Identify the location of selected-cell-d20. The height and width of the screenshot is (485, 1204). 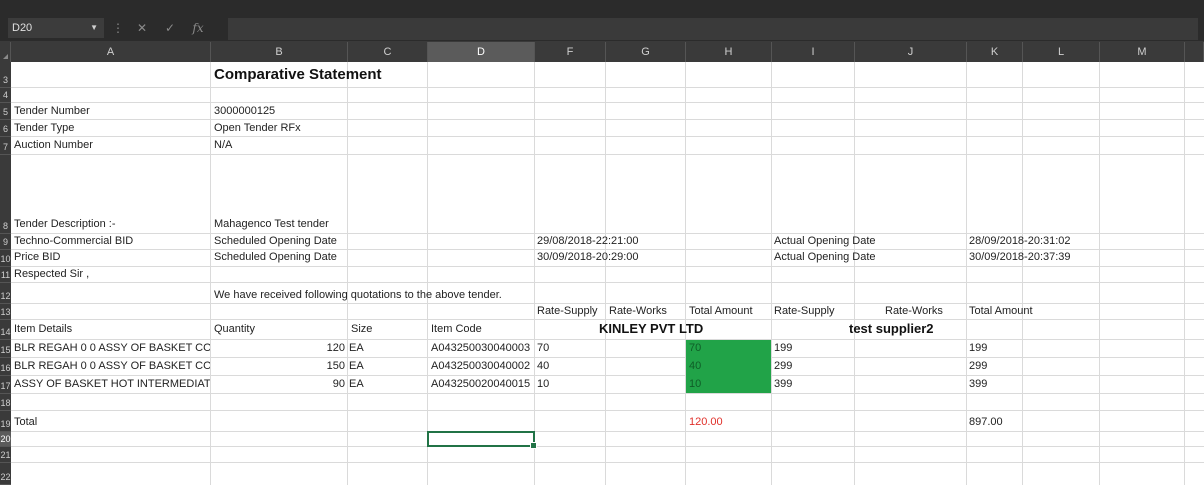
(482, 440).